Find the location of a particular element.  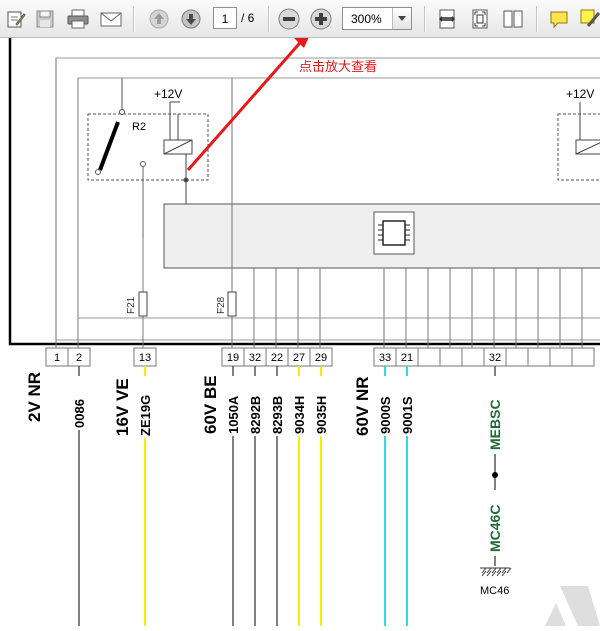

wire-label: 9035H is located at coordinates (321, 415).